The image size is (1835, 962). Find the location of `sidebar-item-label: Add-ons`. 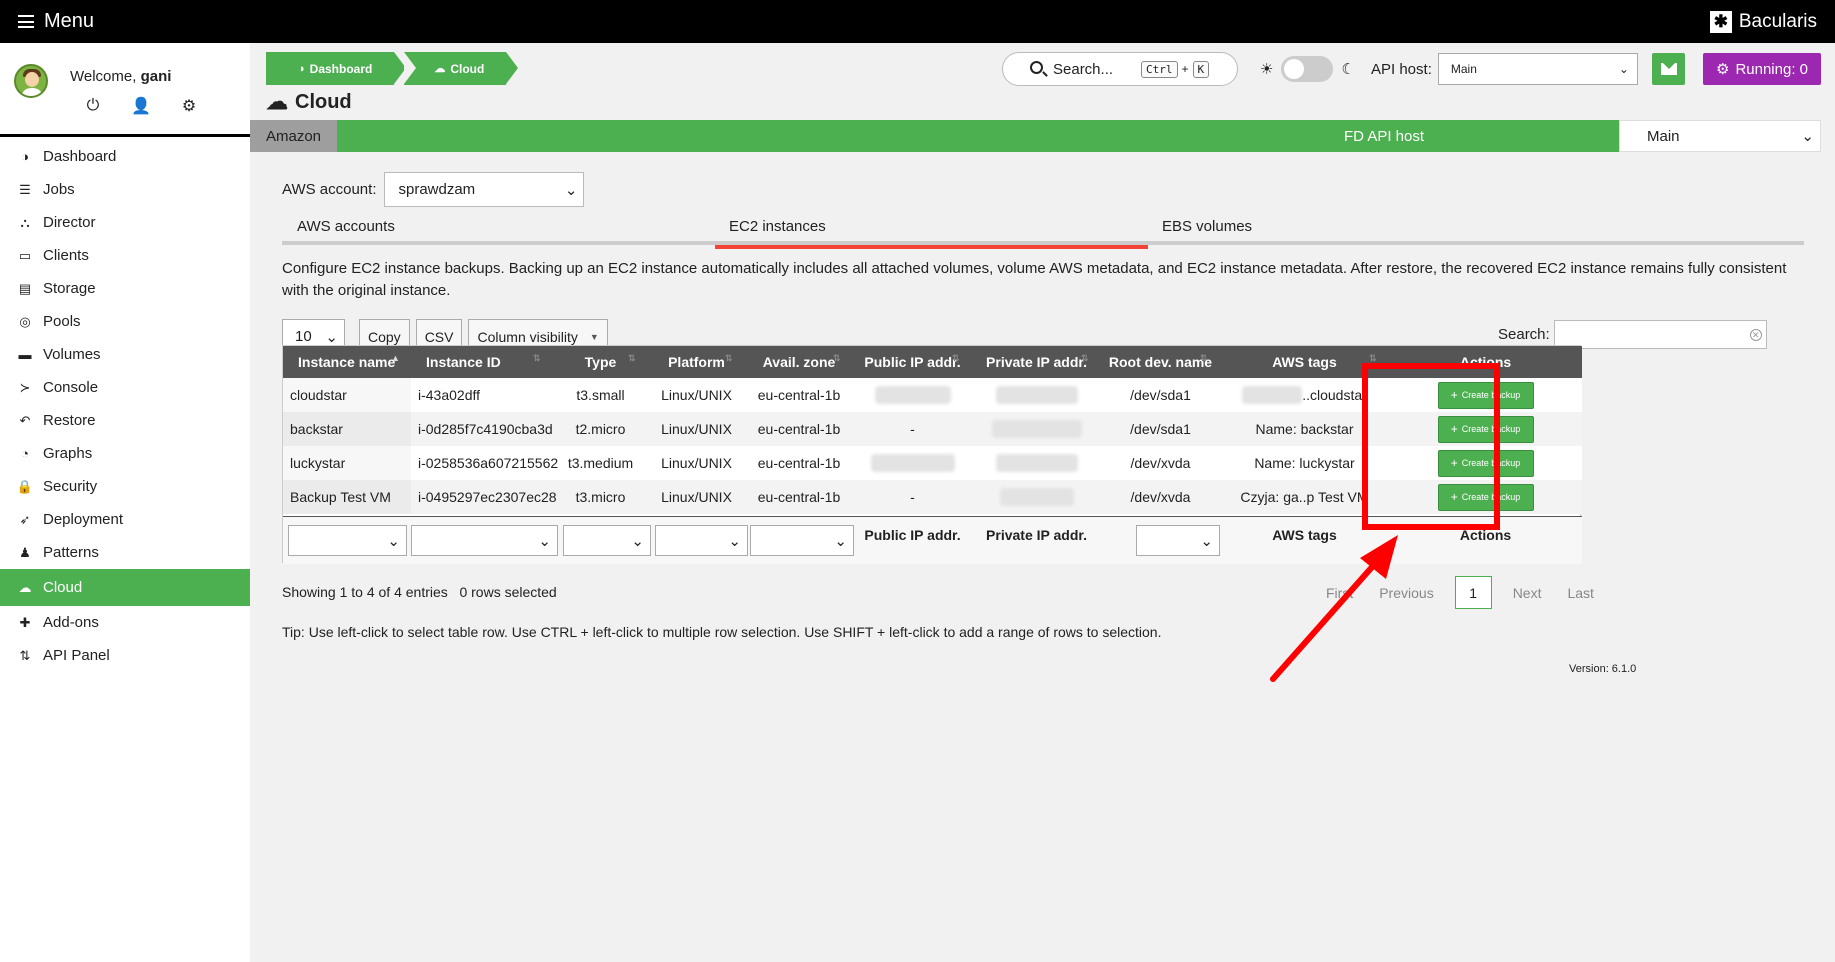

sidebar-item-label: Add-ons is located at coordinates (71, 622).